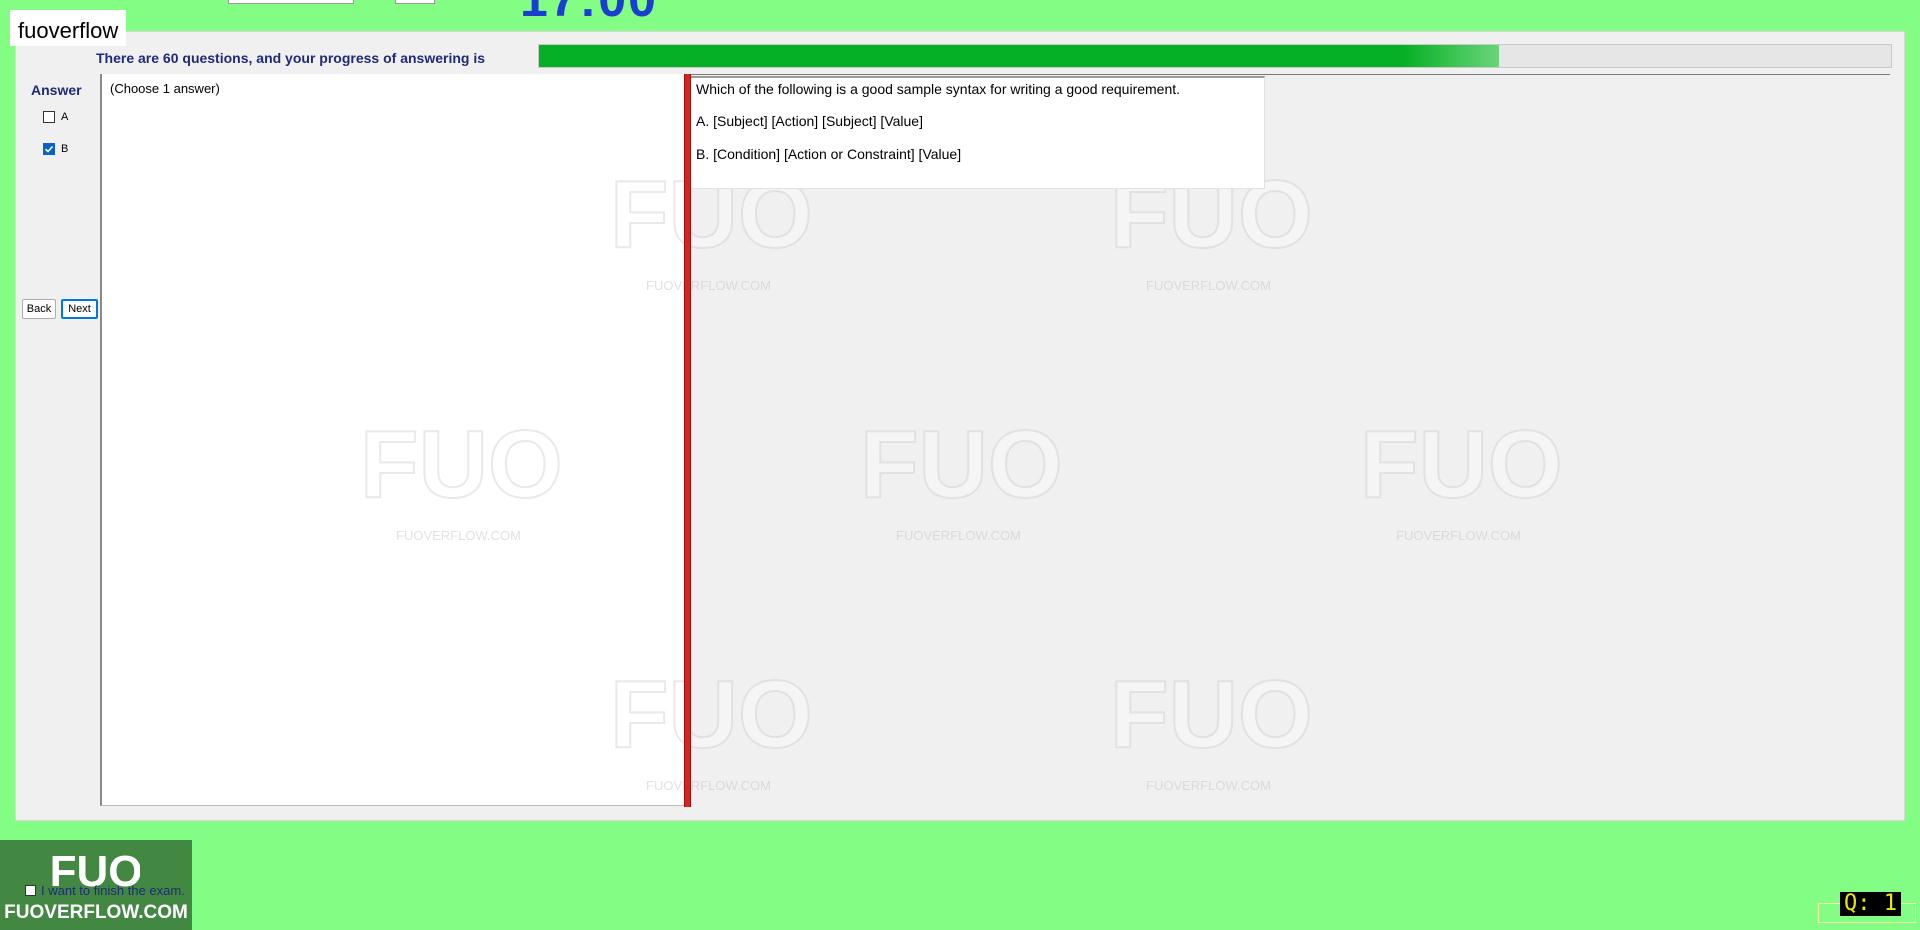 The image size is (1920, 930). Describe the element at coordinates (30, 890) in the screenshot. I see `finish-exam-checkbox` at that location.